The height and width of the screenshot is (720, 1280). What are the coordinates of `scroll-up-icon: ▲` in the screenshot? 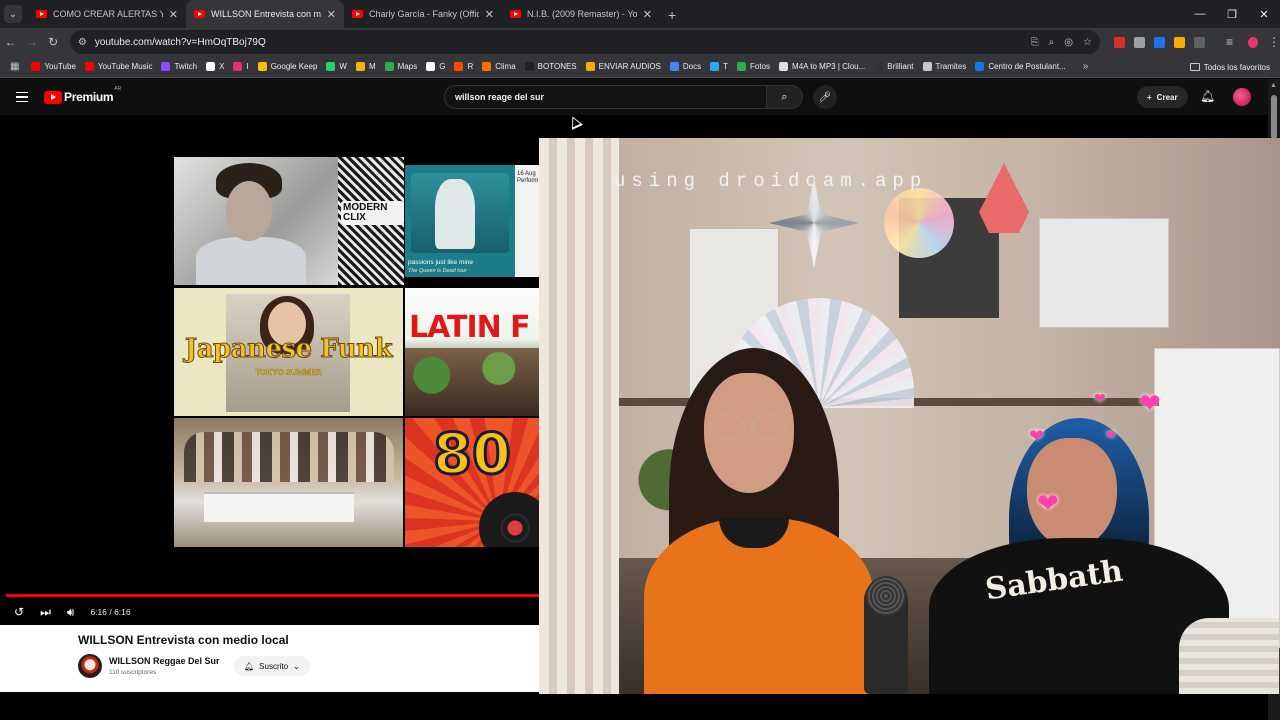 It's located at (1273, 85).